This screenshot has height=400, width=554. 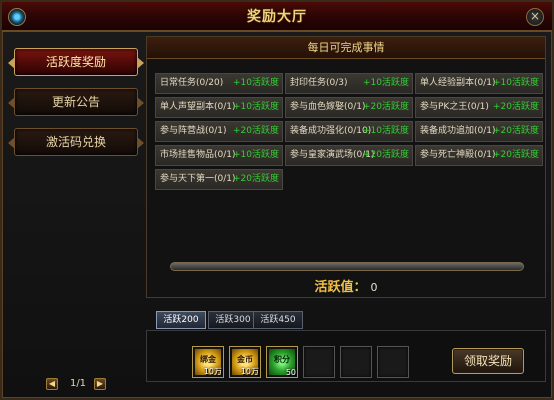 I want to click on task-item: 市场挂售物品(0/1) +10活跃度, so click(x=219, y=155).